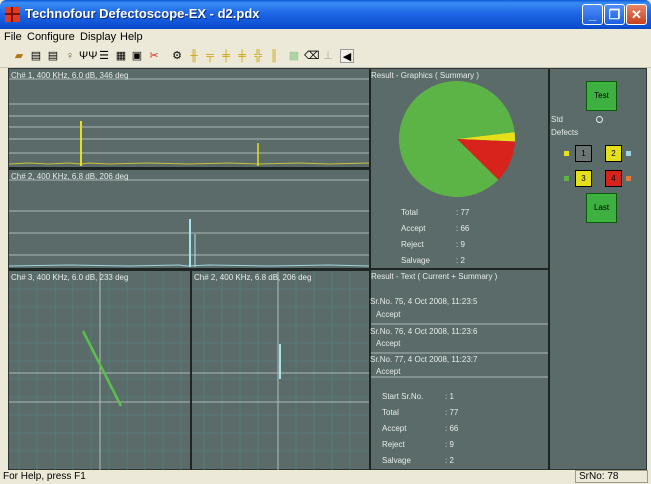  Describe the element at coordinates (449, 444) in the screenshot. I see `summary-reject-value: : 9` at that location.